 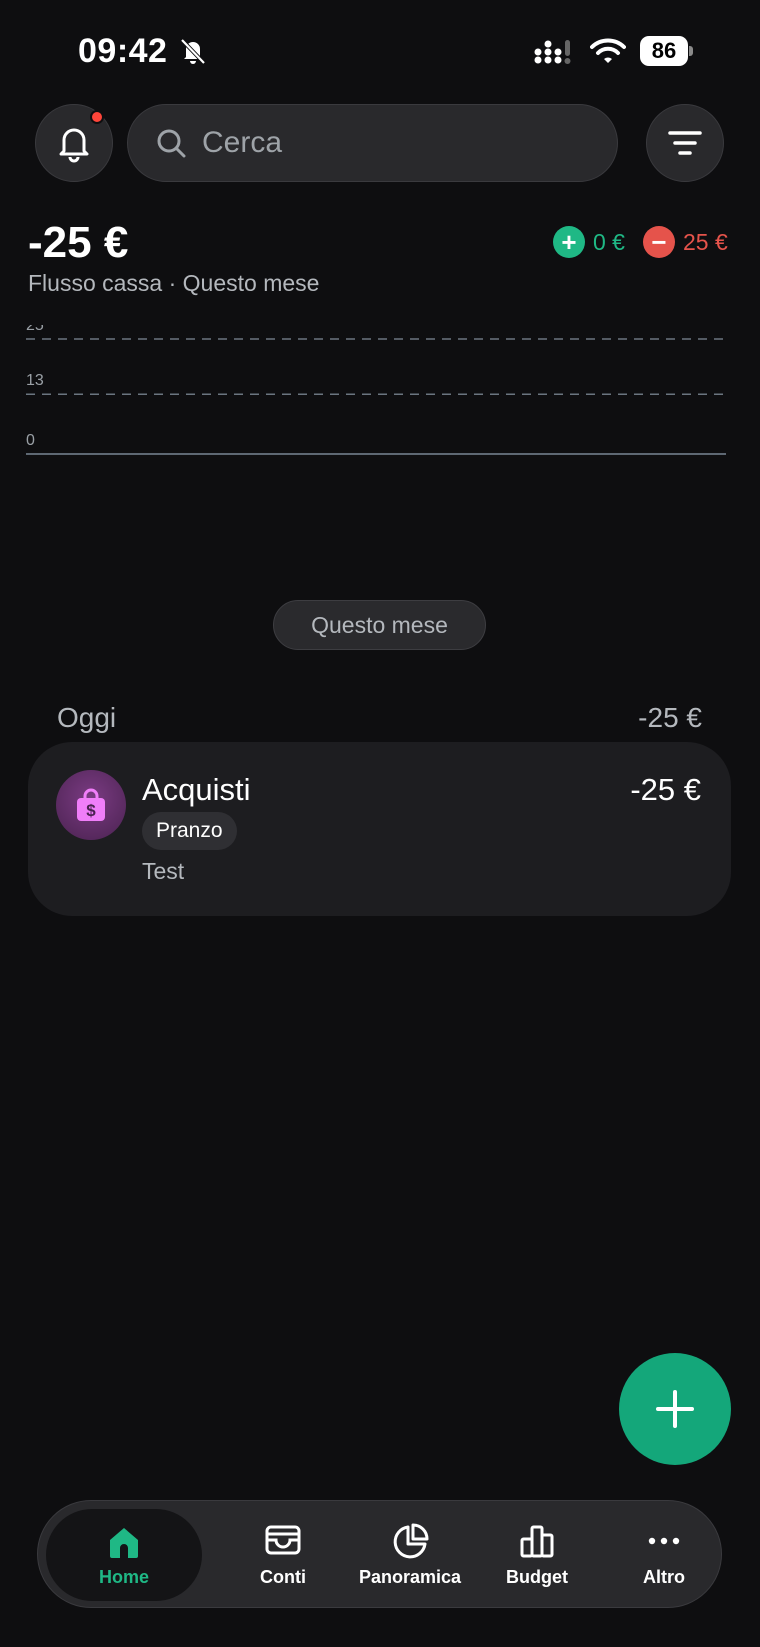 What do you see at coordinates (376, 390) in the screenshot?
I see `cashflow-chart: 25 13 0` at bounding box center [376, 390].